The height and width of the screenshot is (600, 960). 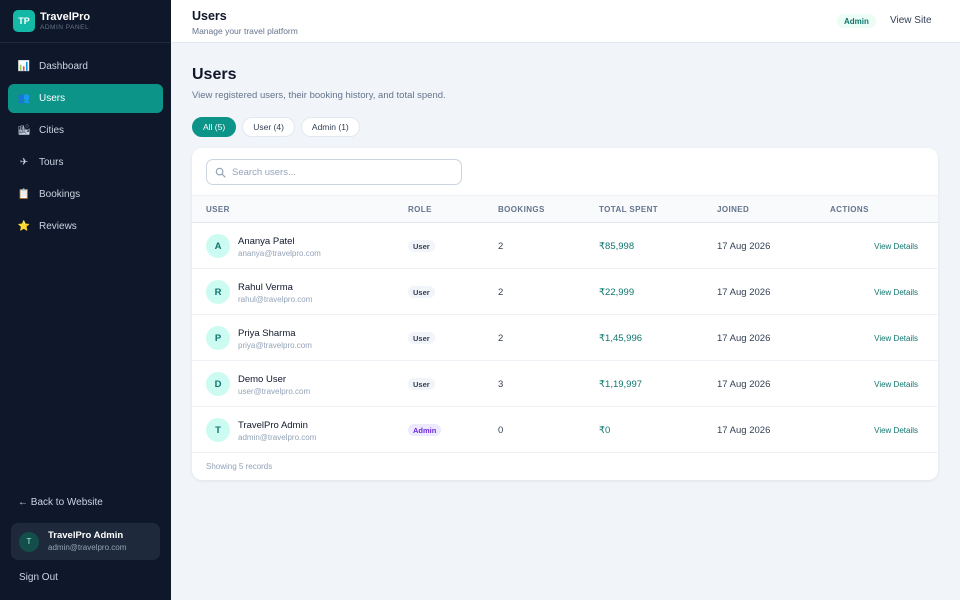 I want to click on total-spent: ₹85,998, so click(x=617, y=246).